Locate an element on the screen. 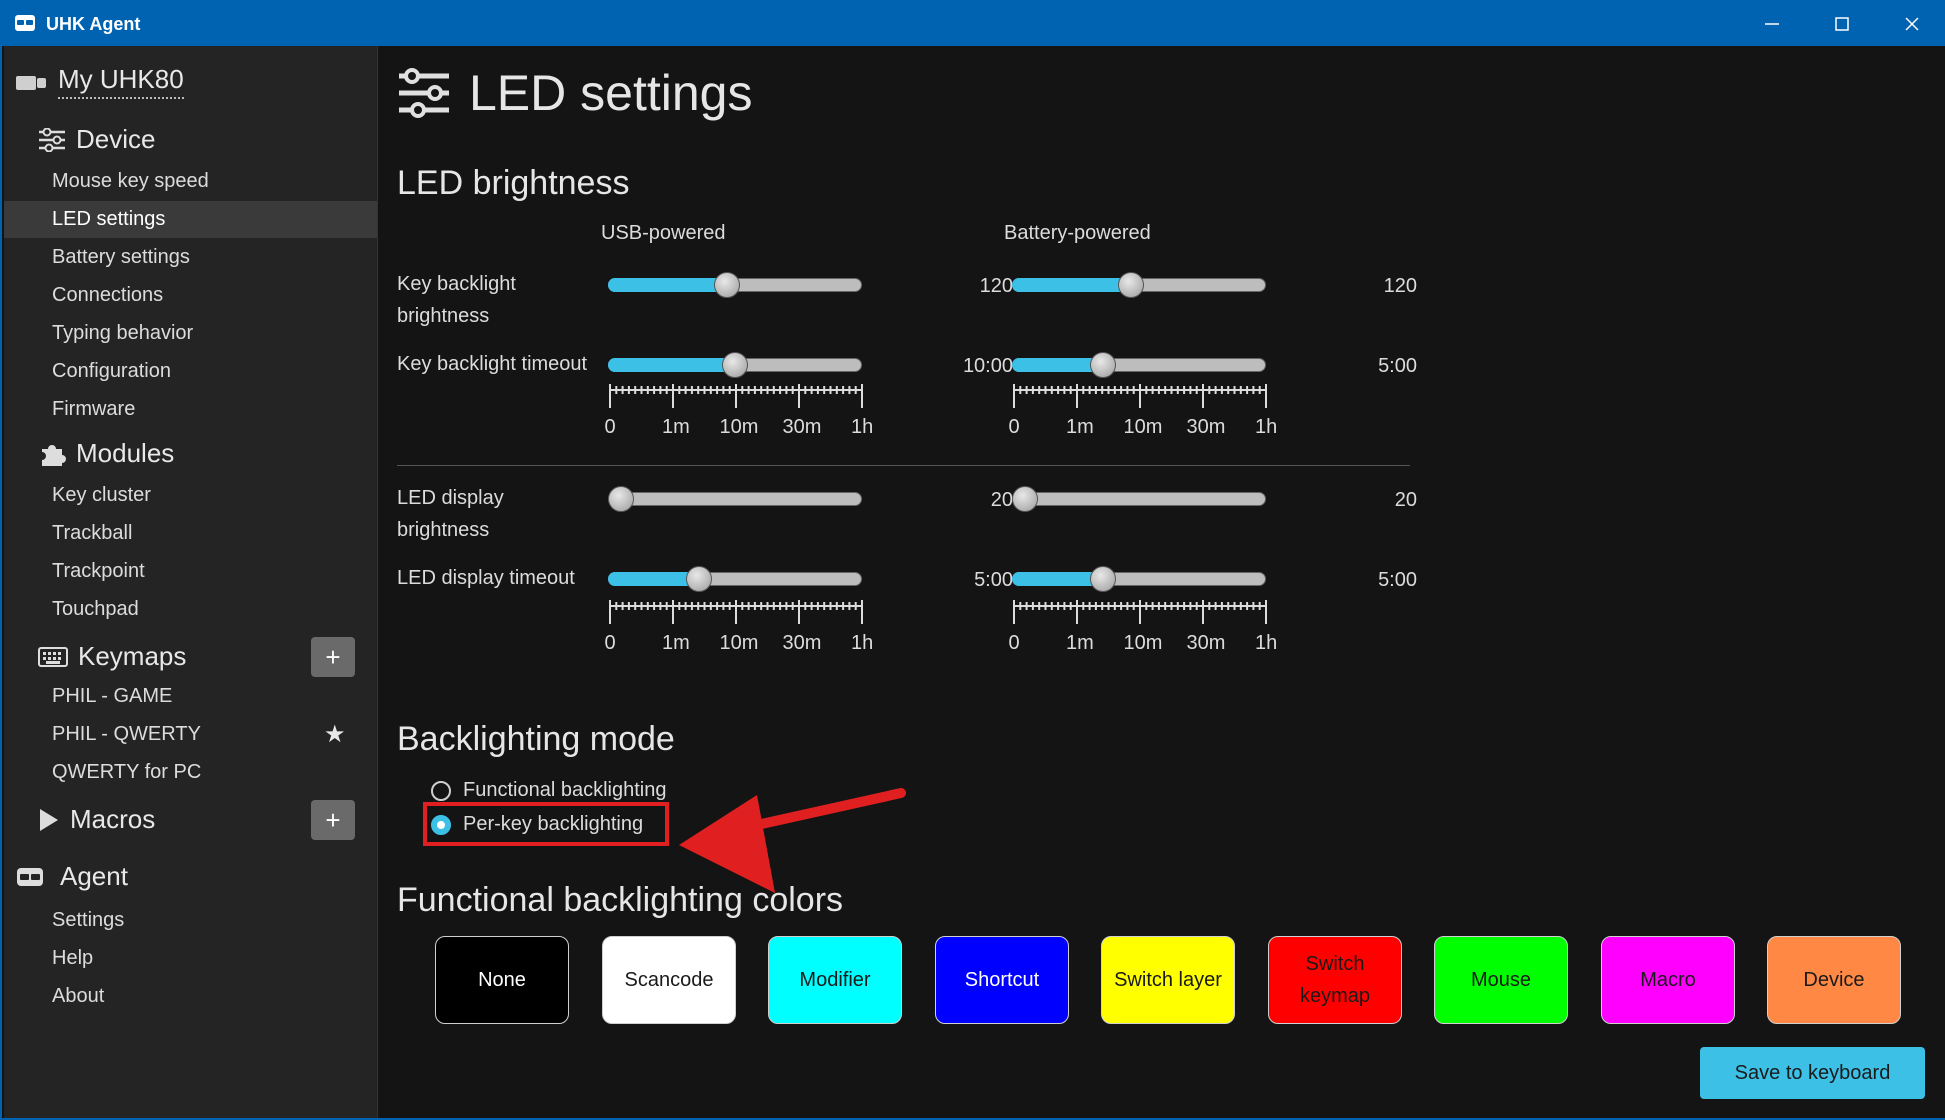 The height and width of the screenshot is (1120, 1945). section-macros-label: Macros is located at coordinates (113, 819).